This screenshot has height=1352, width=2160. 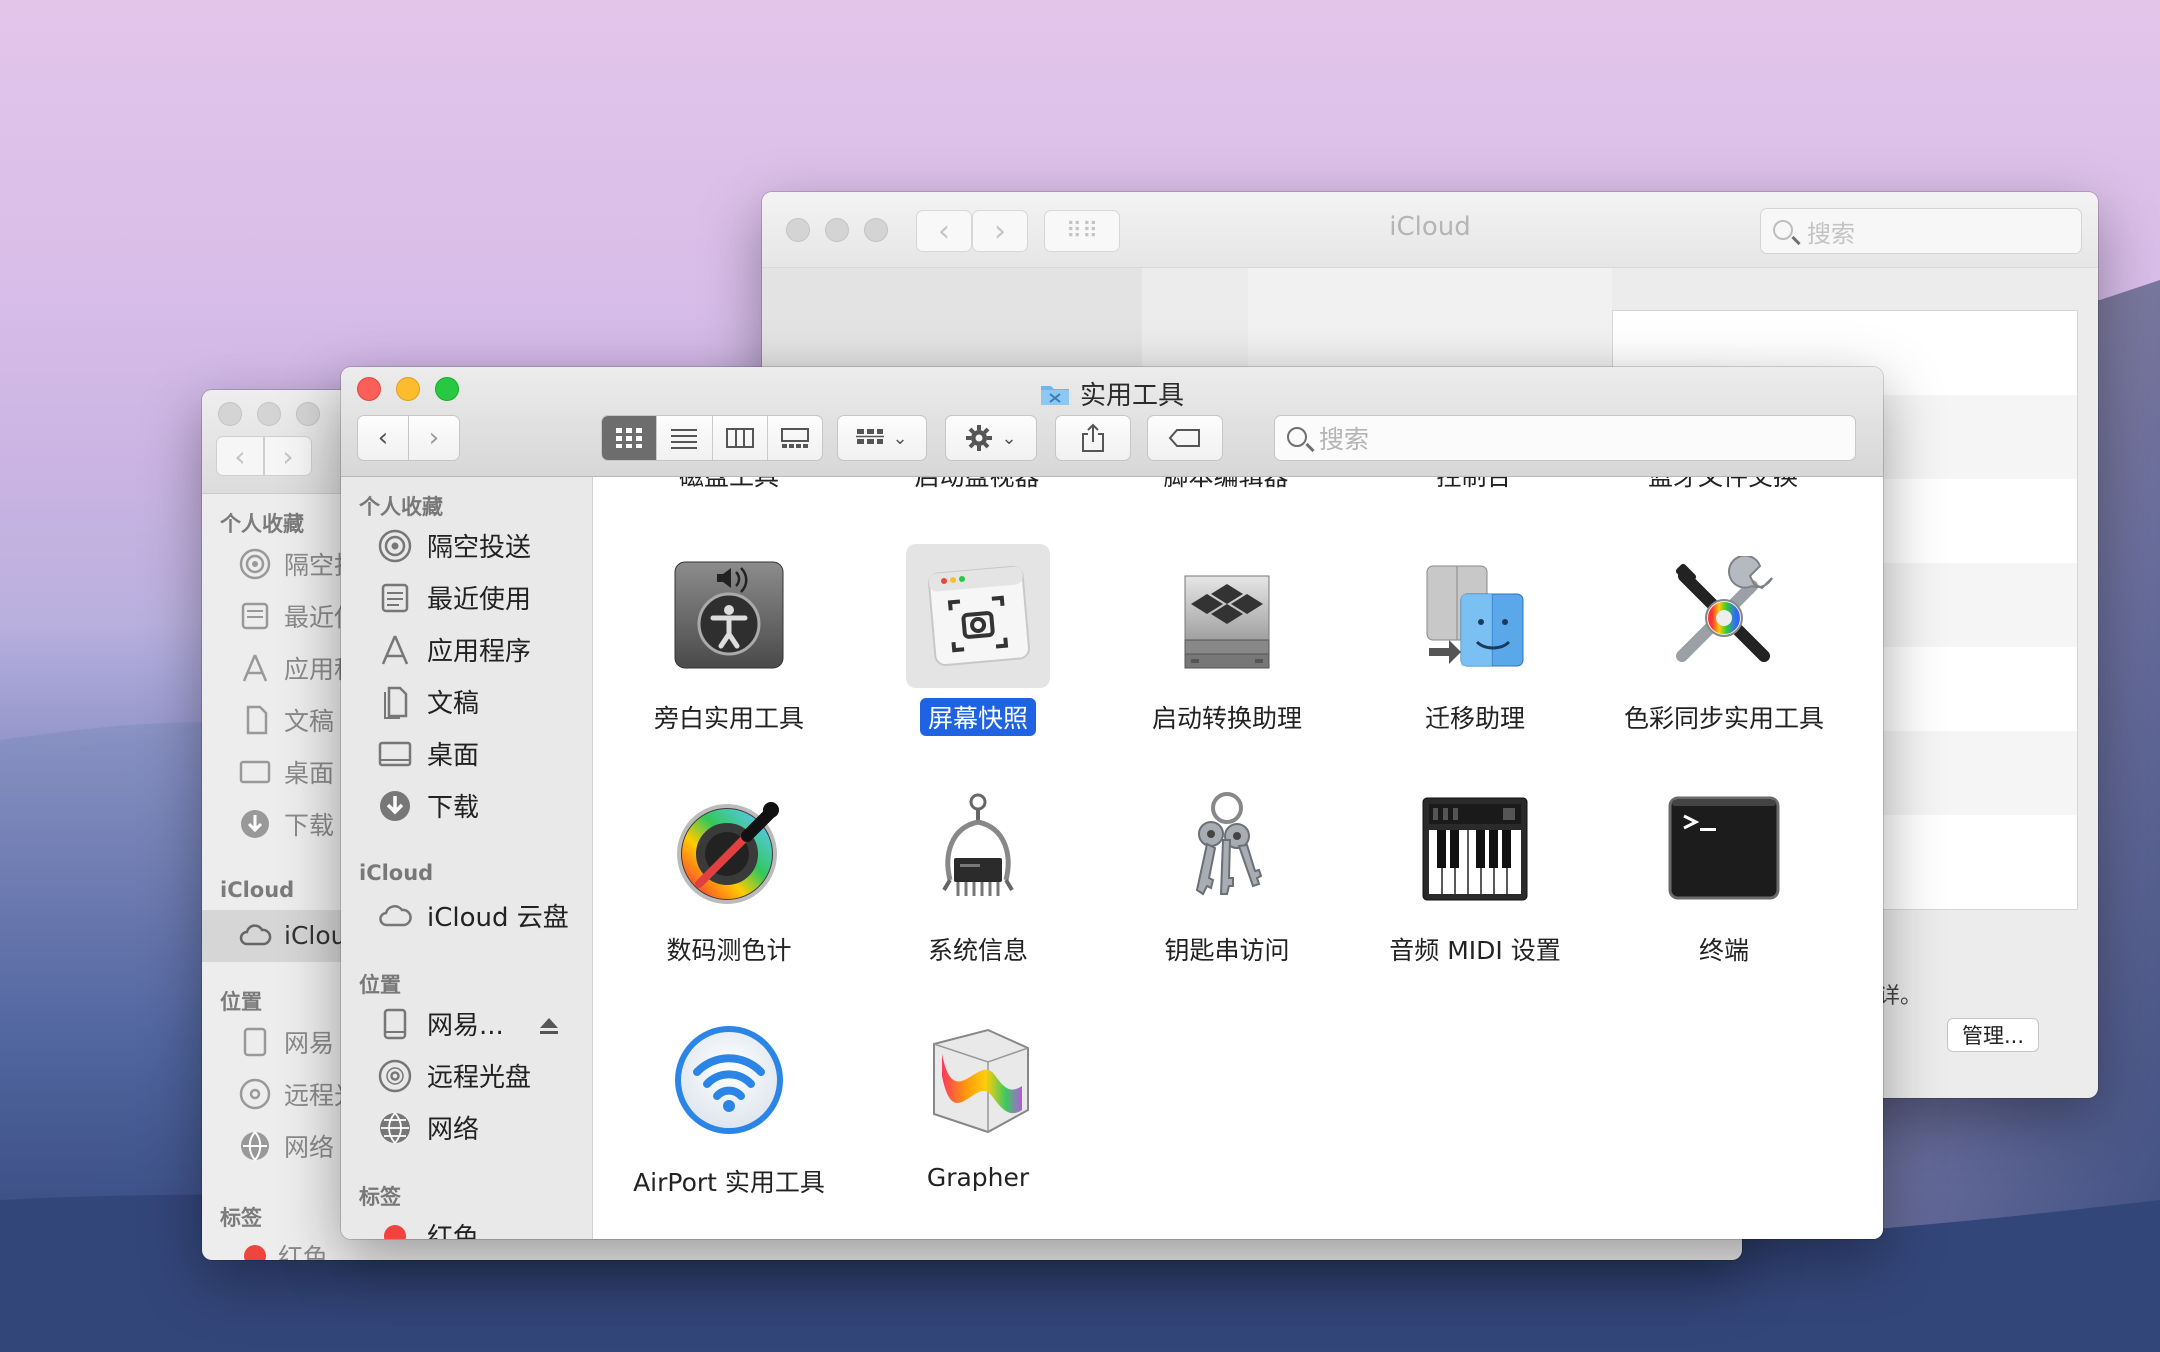 I want to click on icon-view-icon, so click(x=629, y=438).